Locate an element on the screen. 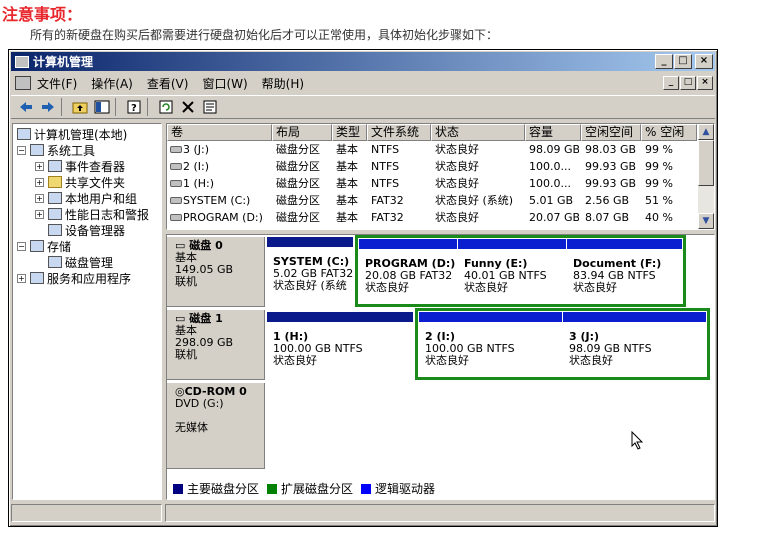 The width and height of the screenshot is (761, 540). mouse-cursor-icon is located at coordinates (637, 440).